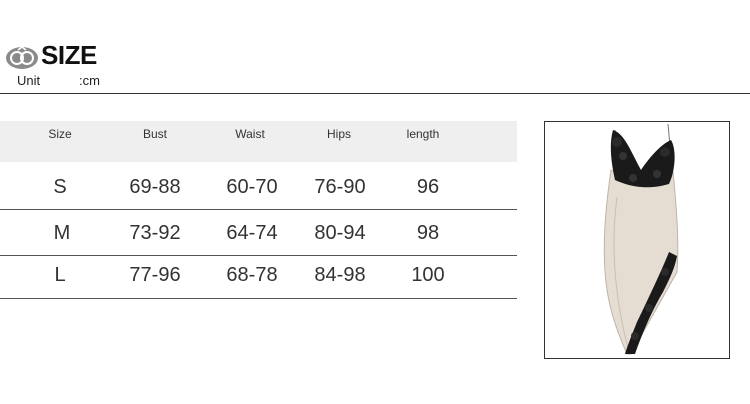  What do you see at coordinates (69, 55) in the screenshot?
I see `size-title: SIZE` at bounding box center [69, 55].